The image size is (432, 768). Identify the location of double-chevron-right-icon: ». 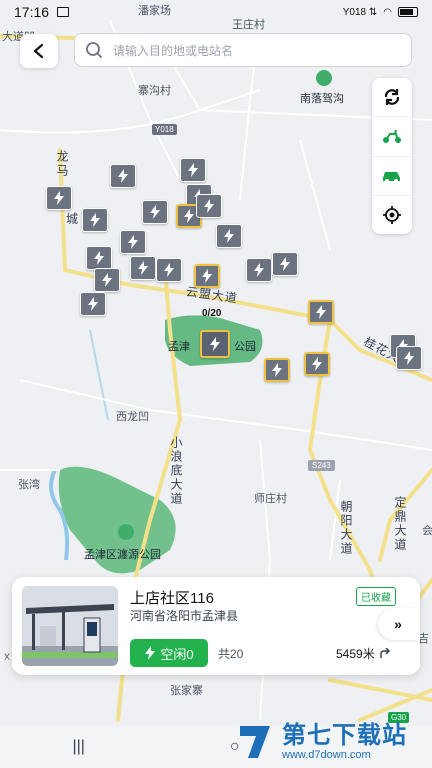
(398, 624).